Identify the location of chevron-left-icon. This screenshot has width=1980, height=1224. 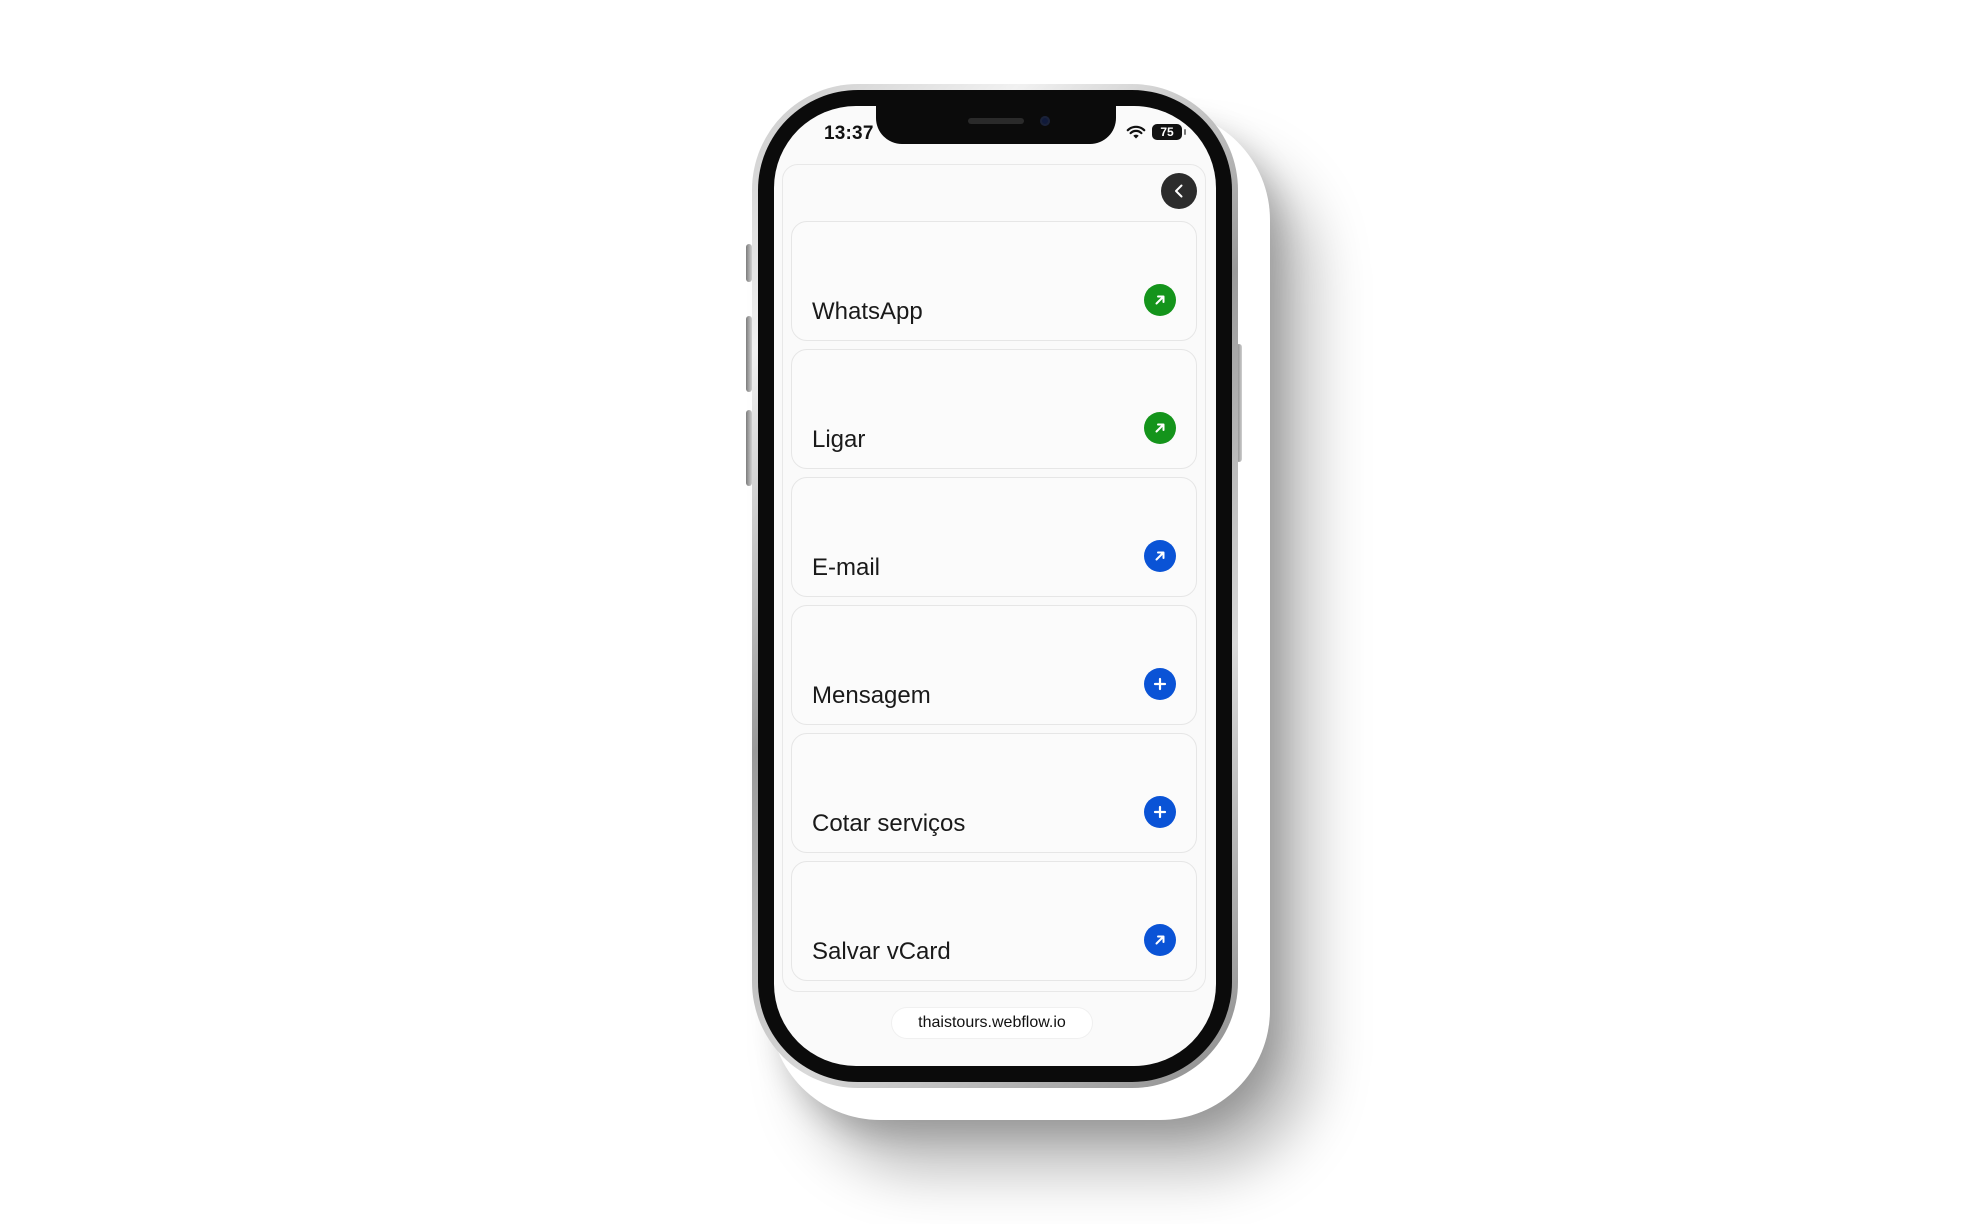
(1179, 191).